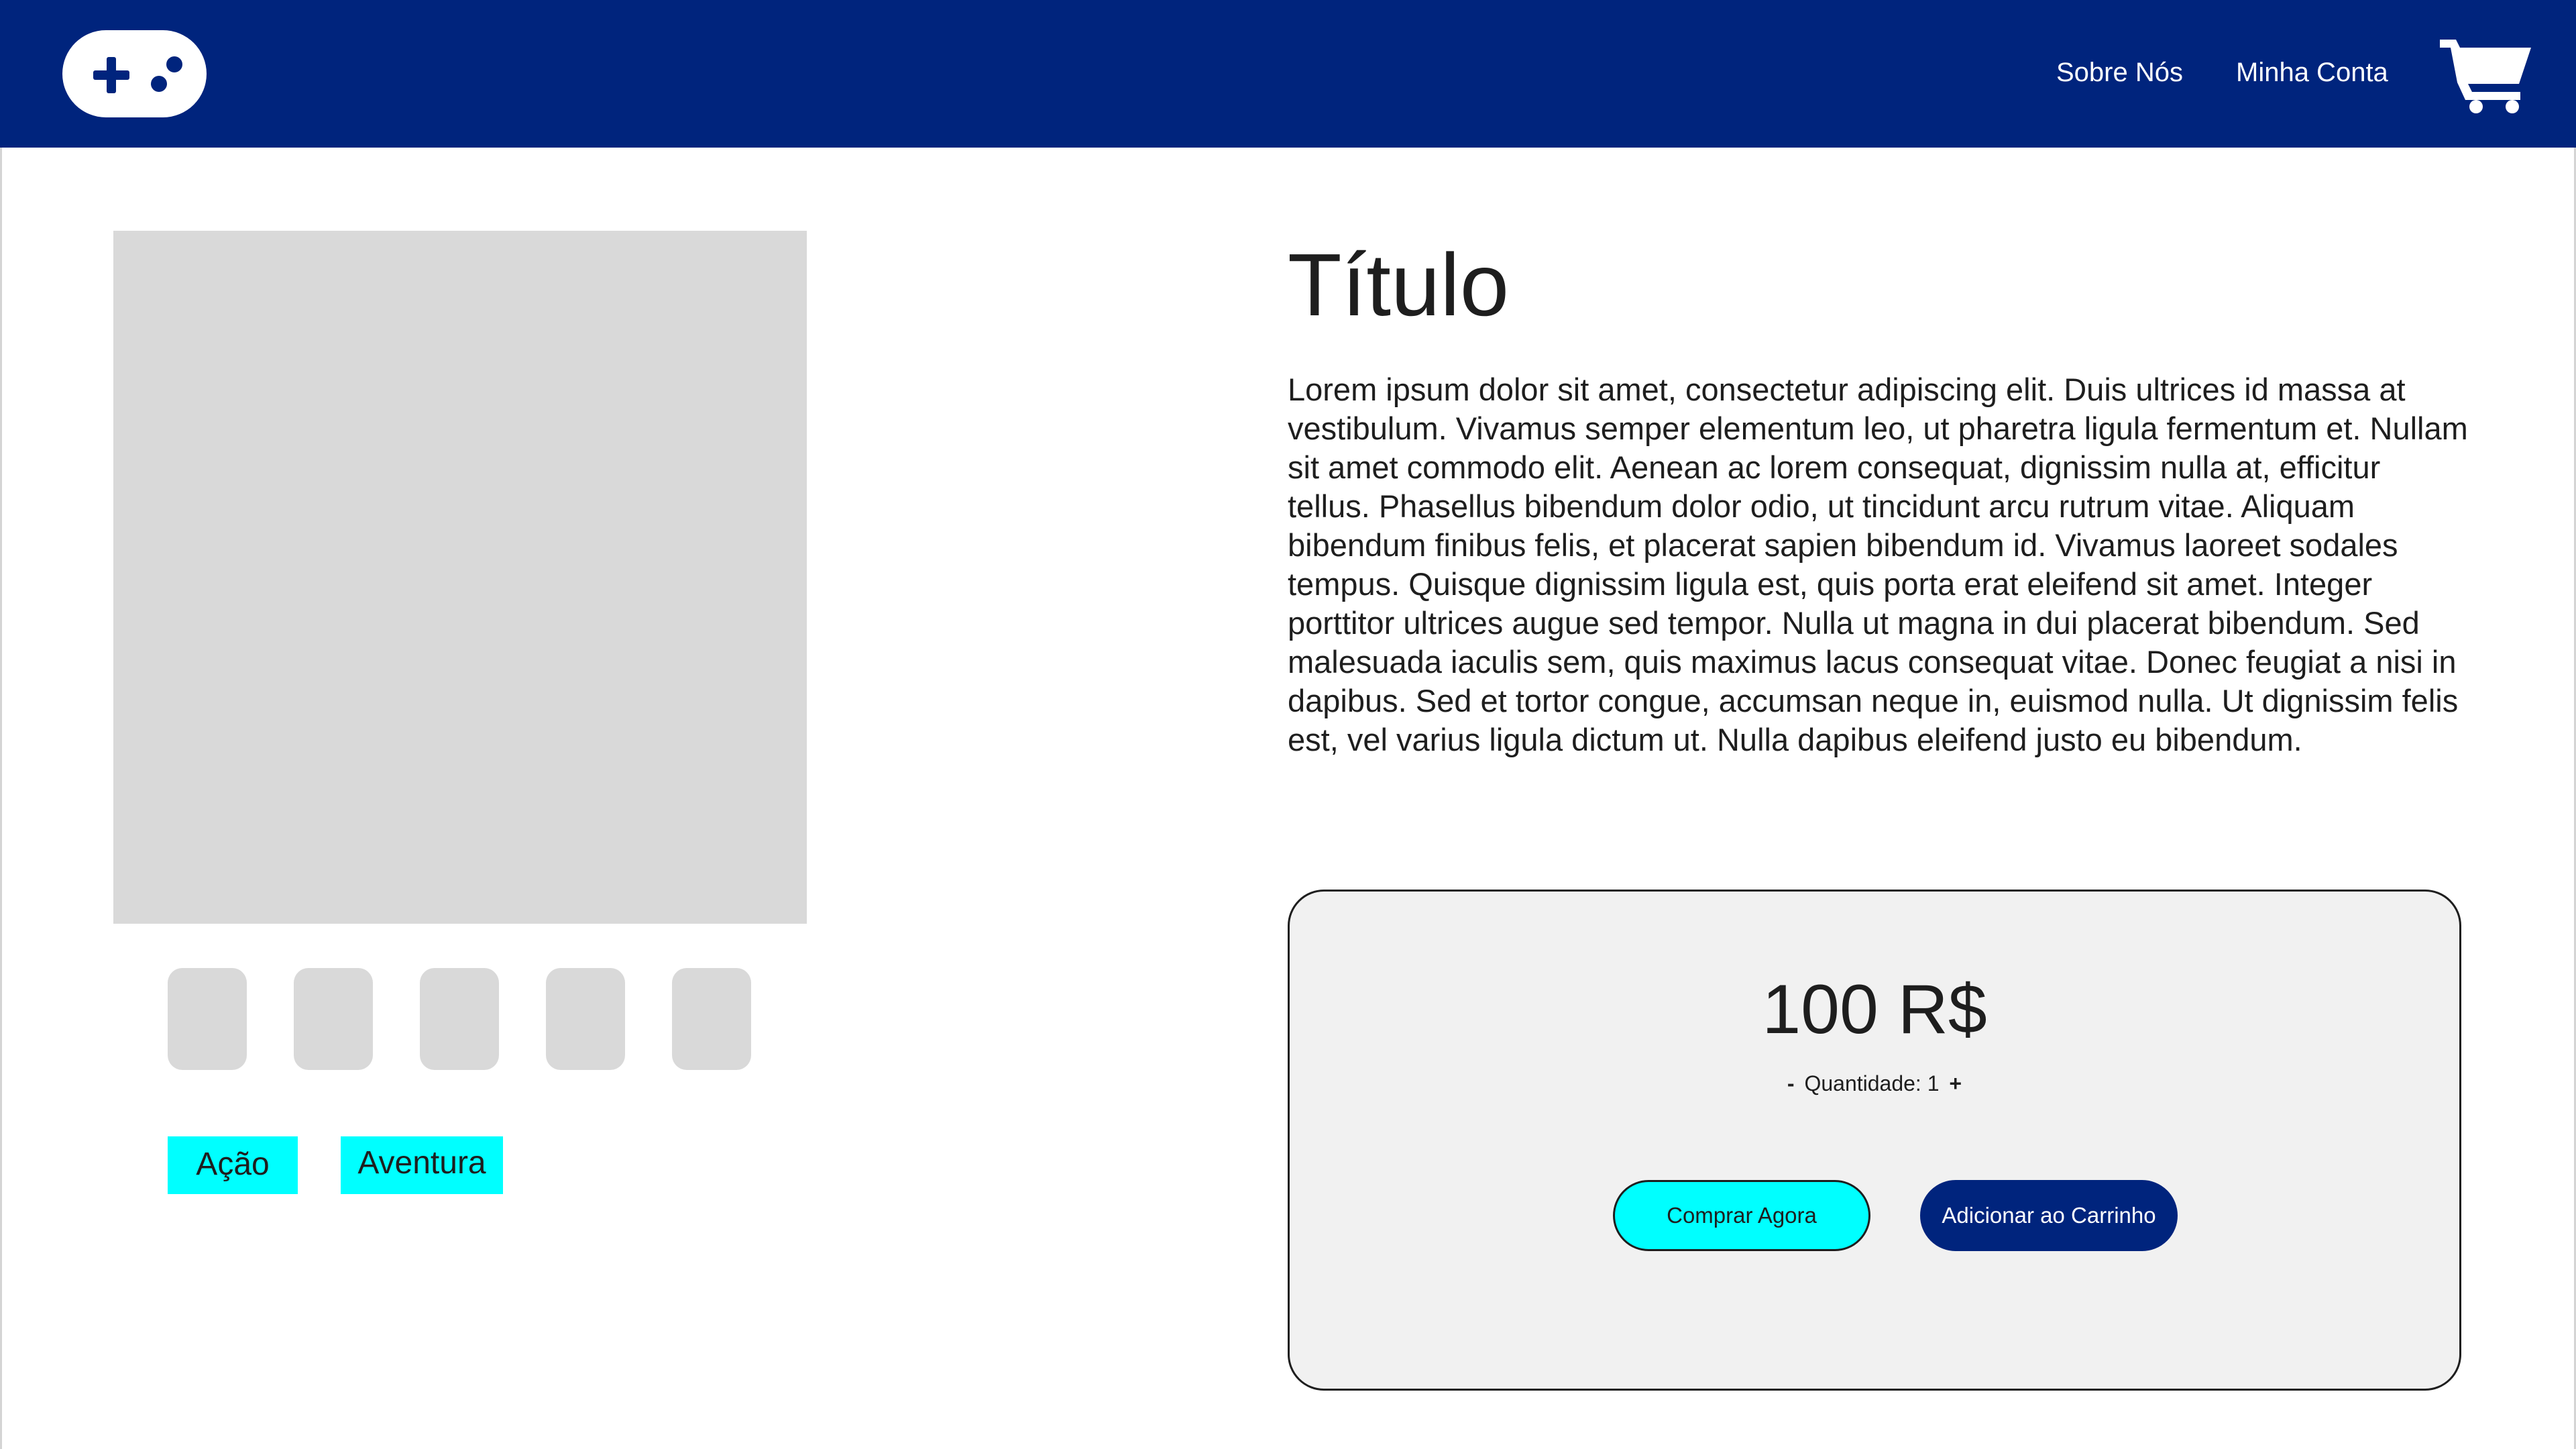 The height and width of the screenshot is (1449, 2576). Describe the element at coordinates (460, 577) in the screenshot. I see `product-main-image` at that location.